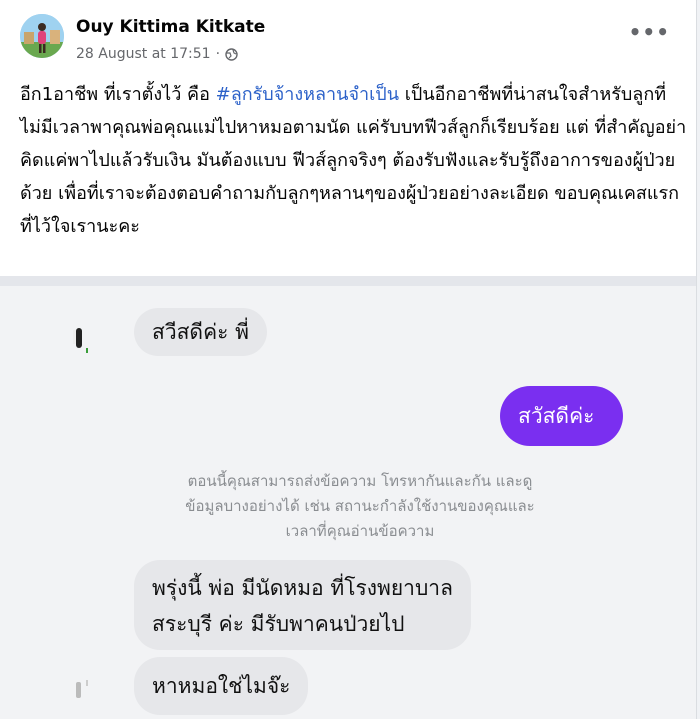 This screenshot has height=719, width=700. I want to click on post-text-start: อีก1อาชีพ ที่เราตั้งไว้ คือ, so click(118, 94).